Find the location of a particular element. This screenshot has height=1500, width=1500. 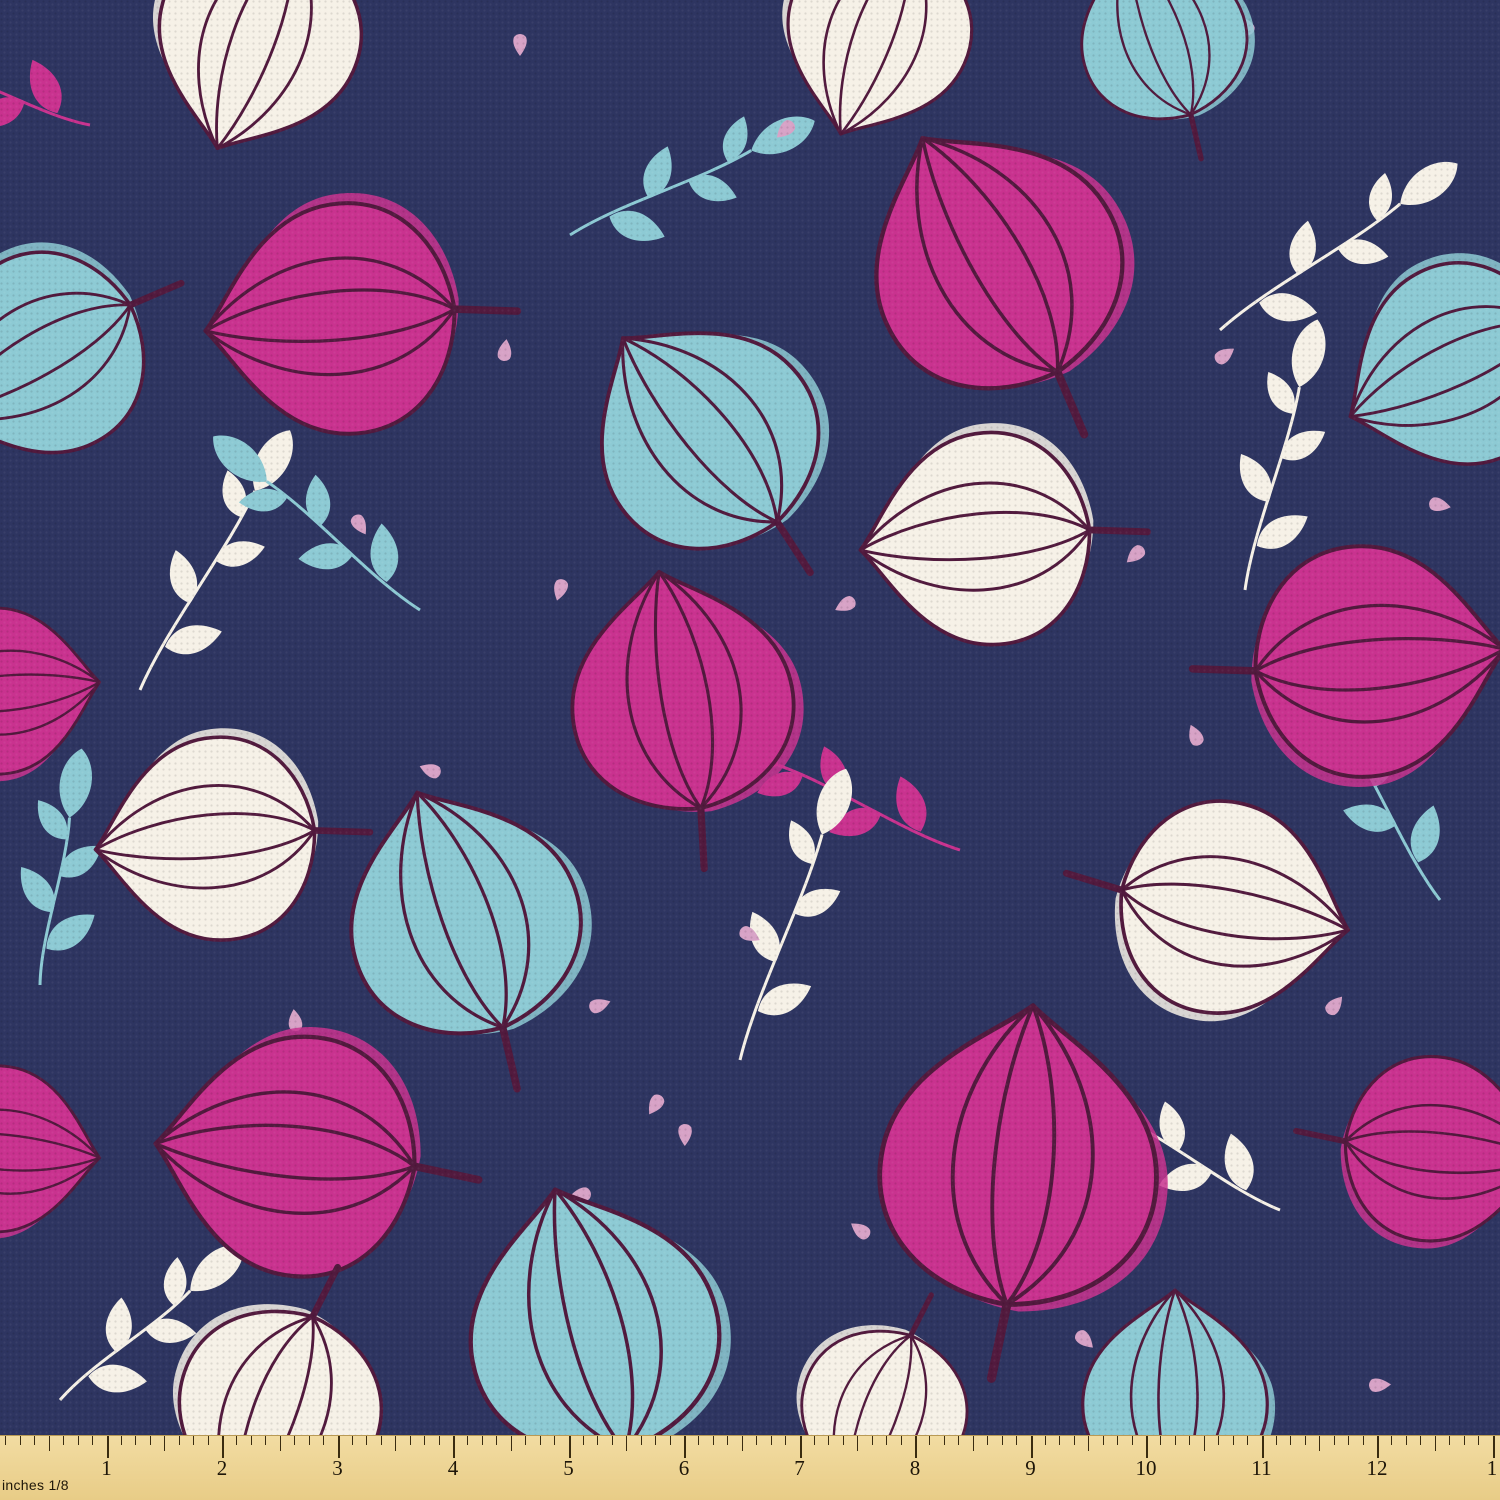

ruler-number: 6 is located at coordinates (684, 1468).